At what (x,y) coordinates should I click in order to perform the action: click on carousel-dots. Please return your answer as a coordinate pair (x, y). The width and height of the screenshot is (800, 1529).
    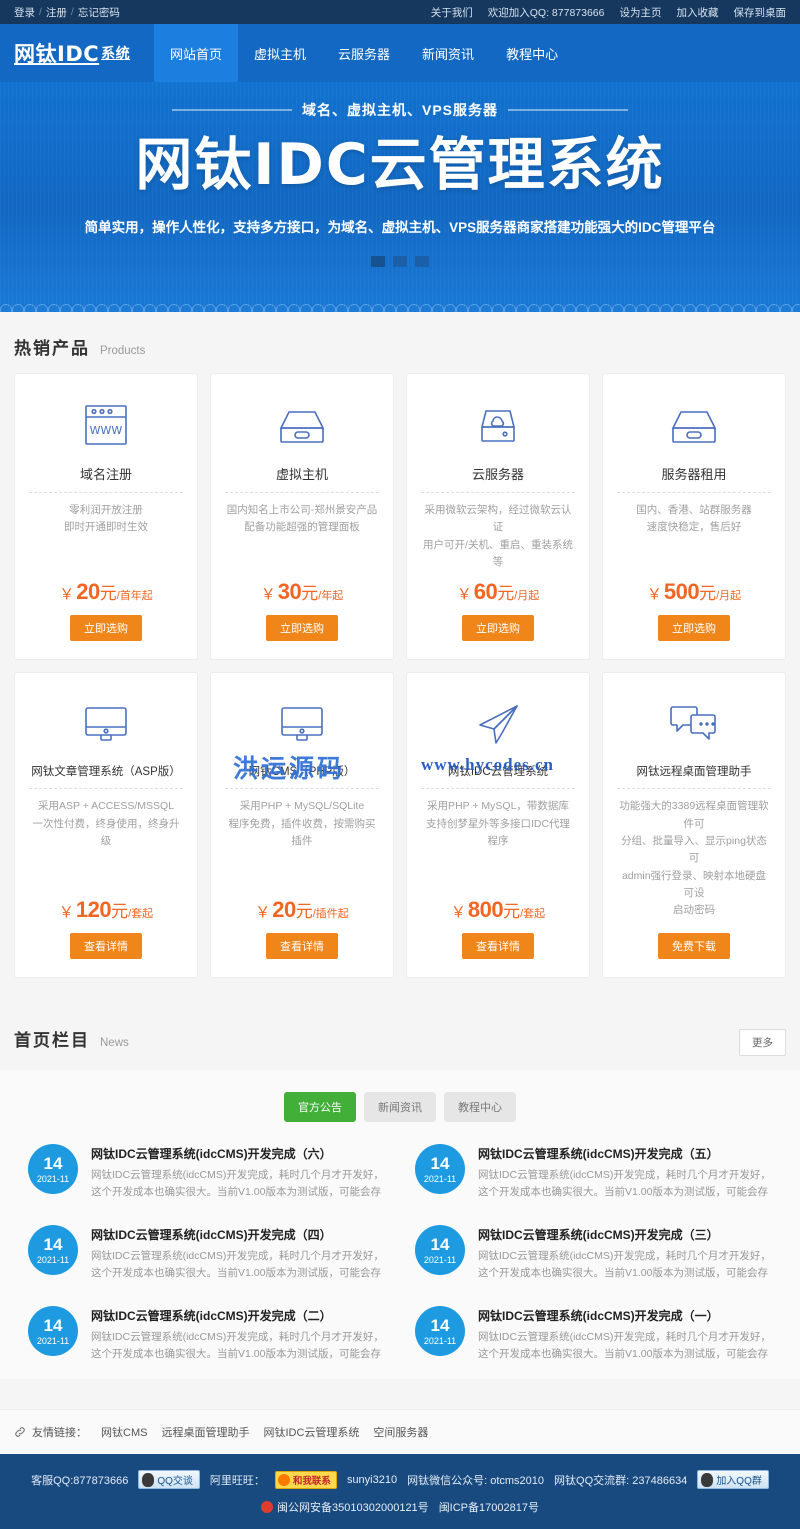
    Looking at the image, I should click on (400, 261).